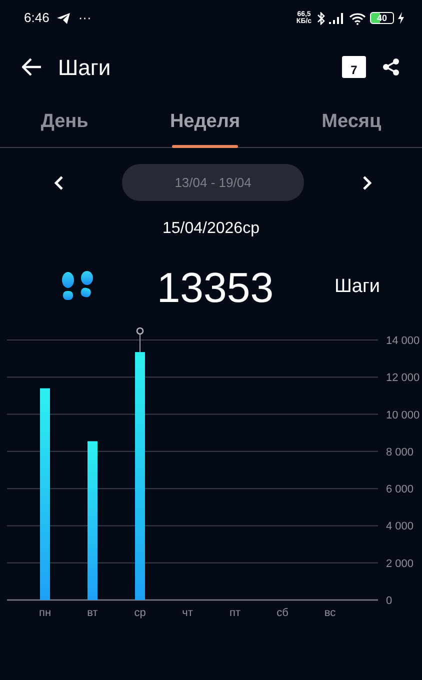  I want to click on axis-category-label: ср, so click(140, 613).